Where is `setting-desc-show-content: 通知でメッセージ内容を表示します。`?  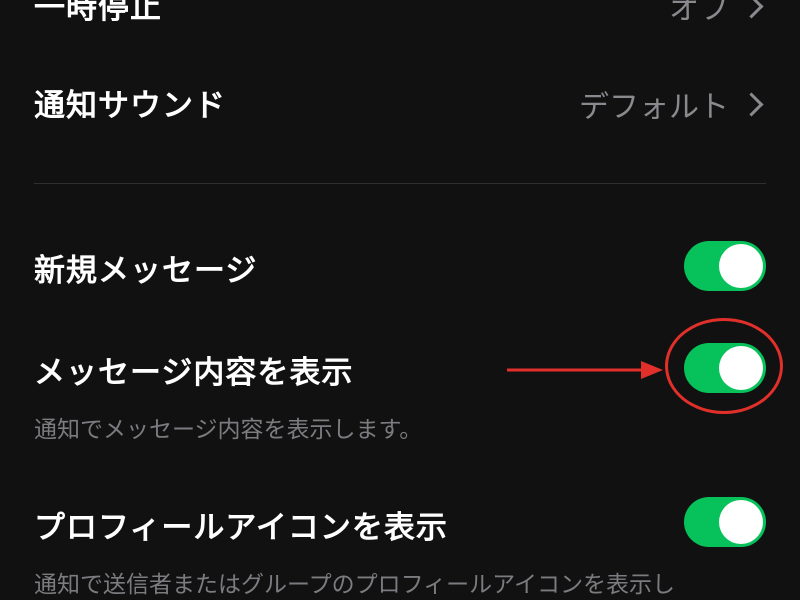 setting-desc-show-content: 通知でメッセージ内容を表示します。 is located at coordinates (228, 430).